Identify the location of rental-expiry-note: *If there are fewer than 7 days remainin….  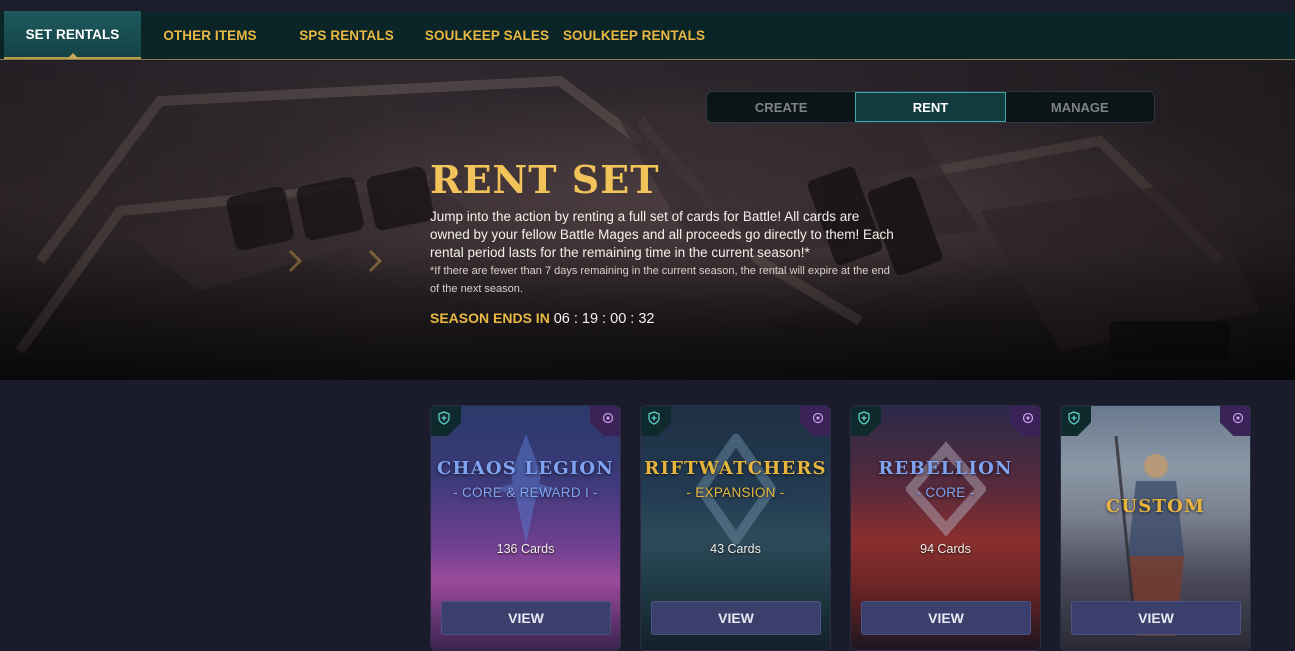
(660, 280).